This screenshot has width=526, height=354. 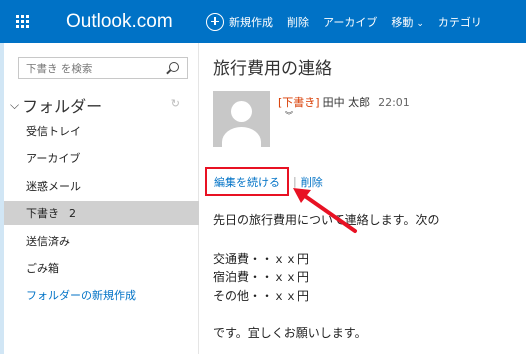 I want to click on sender-name: 田中 太郎, so click(x=347, y=102).